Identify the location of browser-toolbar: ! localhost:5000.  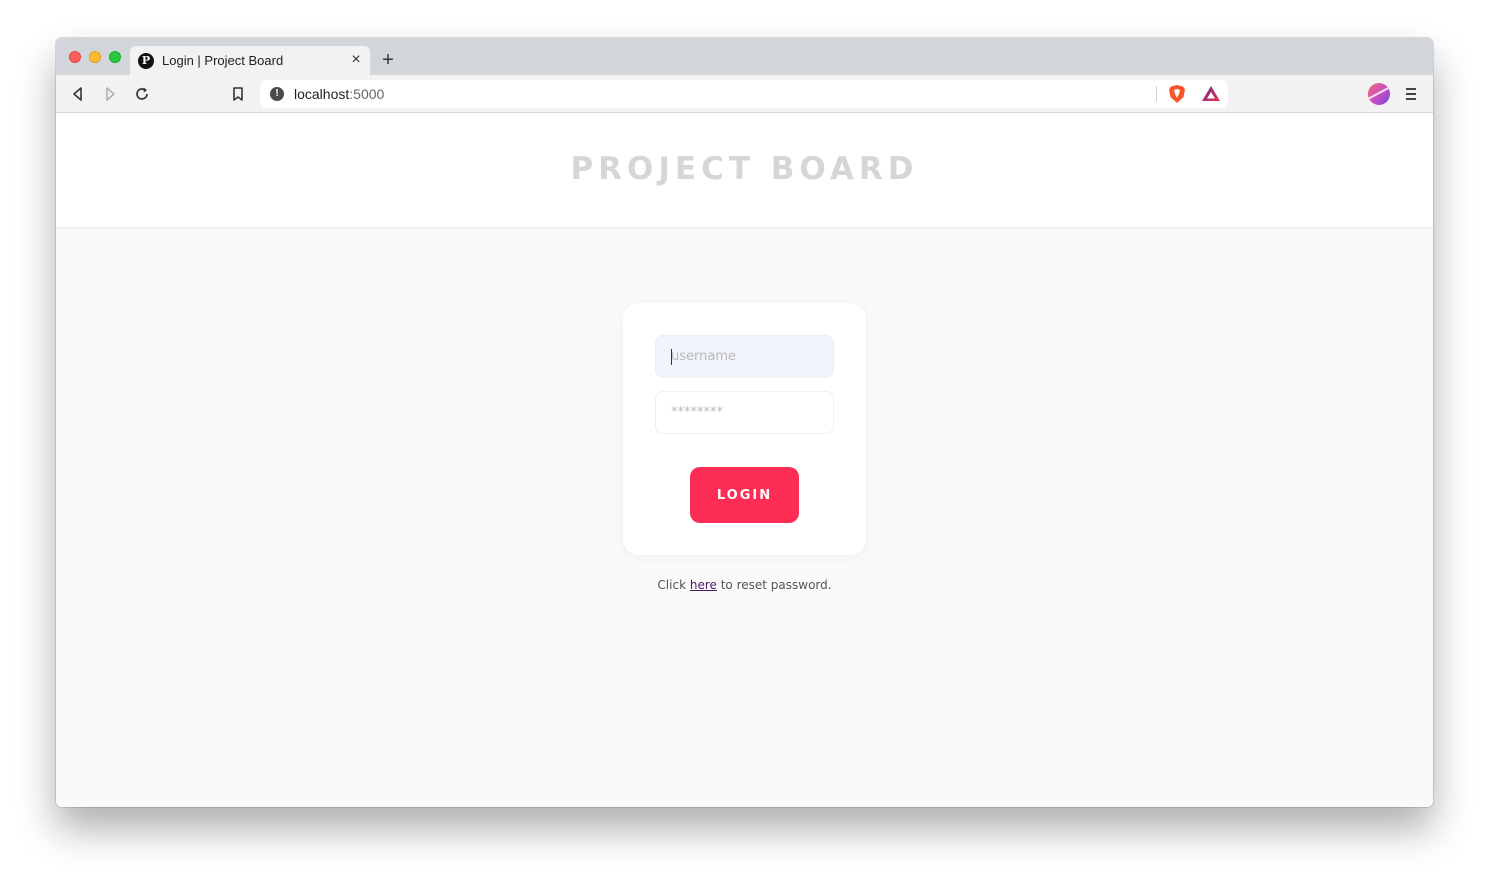
(744, 94).